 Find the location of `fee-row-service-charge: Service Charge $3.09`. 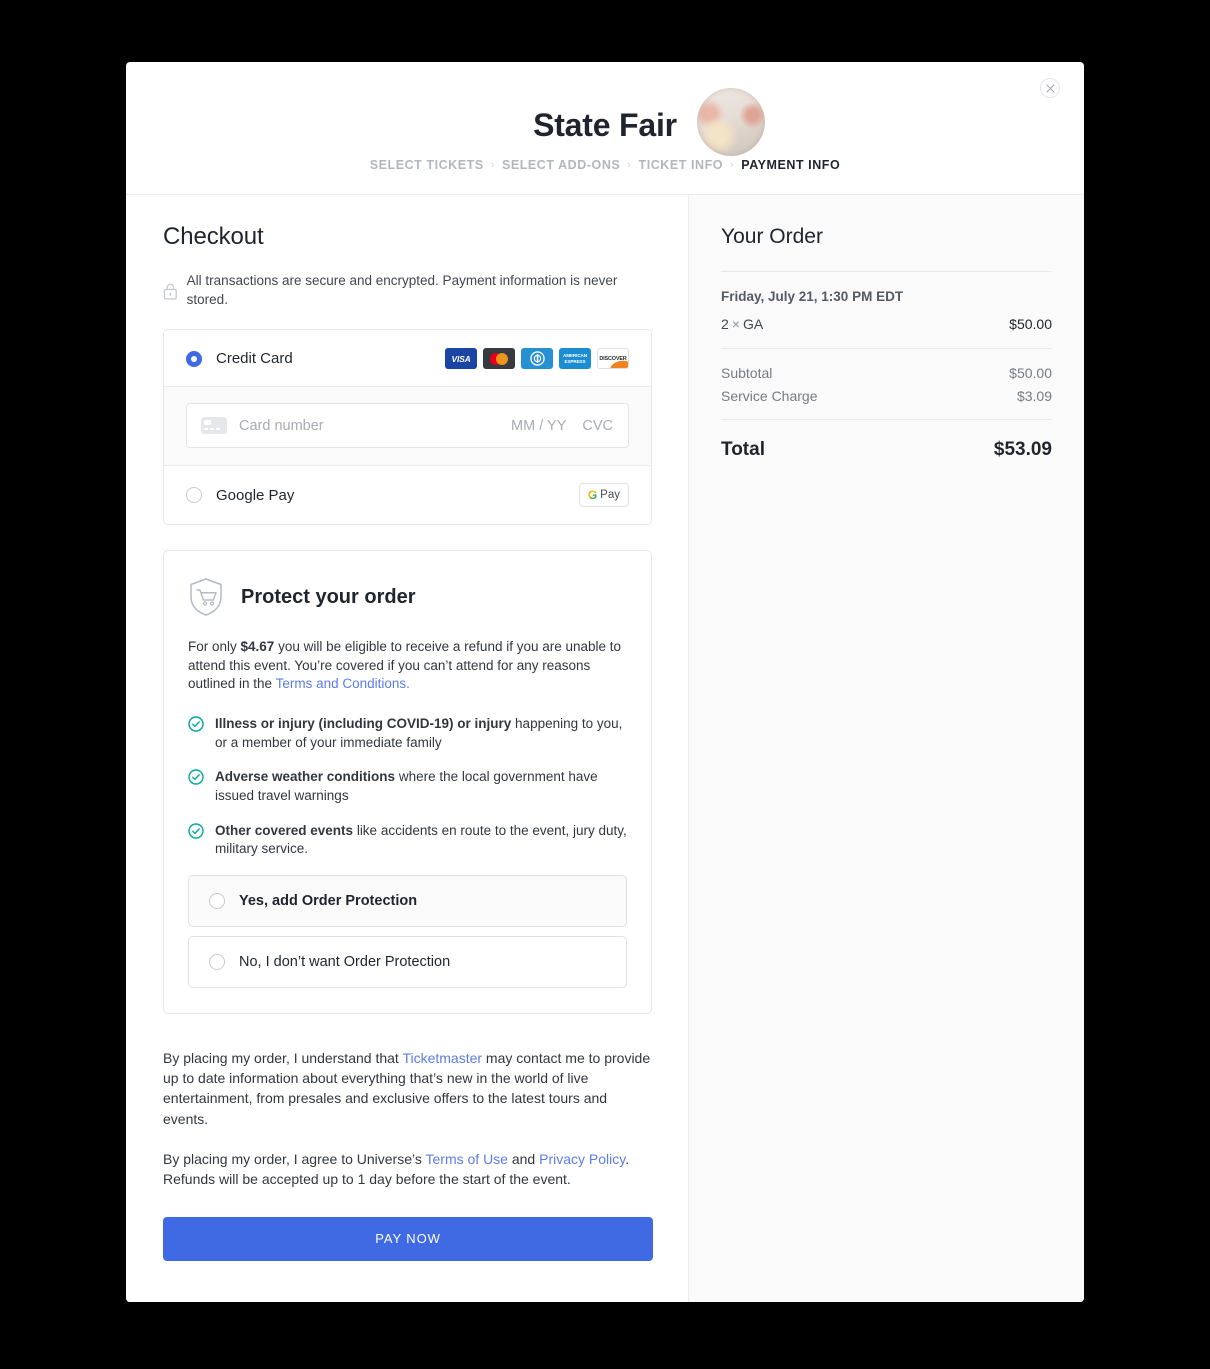

fee-row-service-charge: Service Charge $3.09 is located at coordinates (886, 396).